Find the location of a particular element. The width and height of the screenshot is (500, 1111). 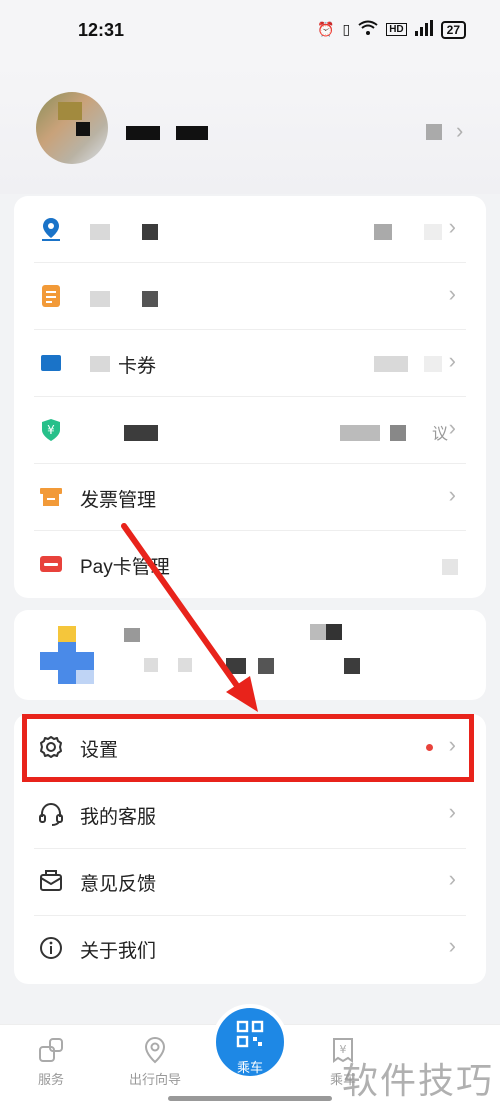

menu-item-location: › is located at coordinates (250, 229).